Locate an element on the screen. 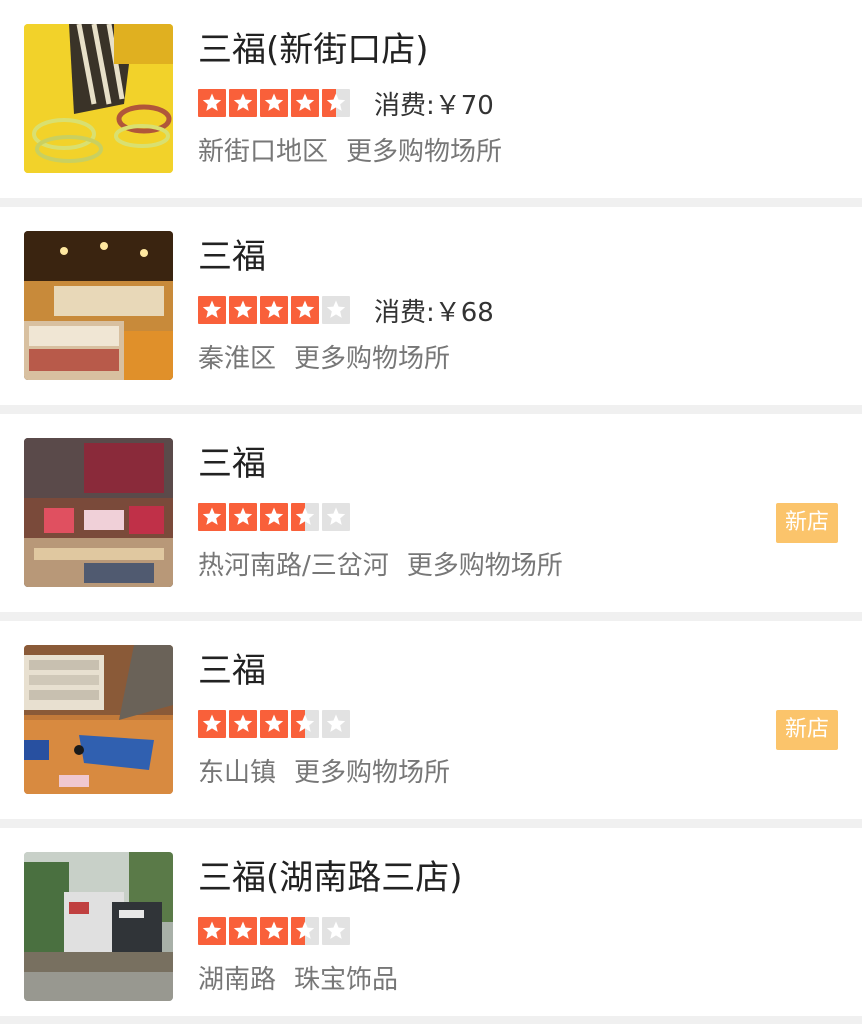  rating-row: 消费:￥70 is located at coordinates (346, 103).